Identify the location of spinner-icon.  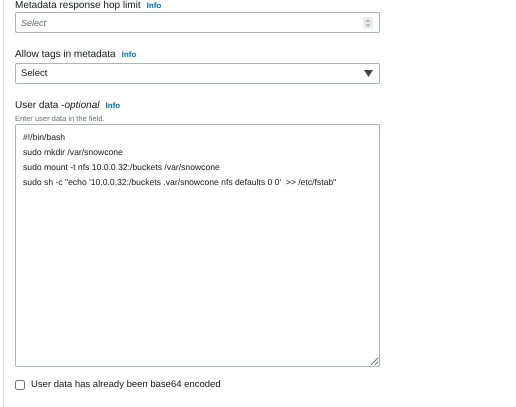
(368, 23).